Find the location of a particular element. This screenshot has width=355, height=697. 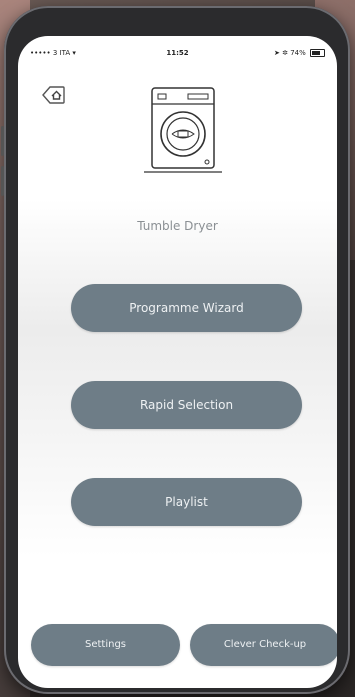

home-back-icon is located at coordinates (53, 95).